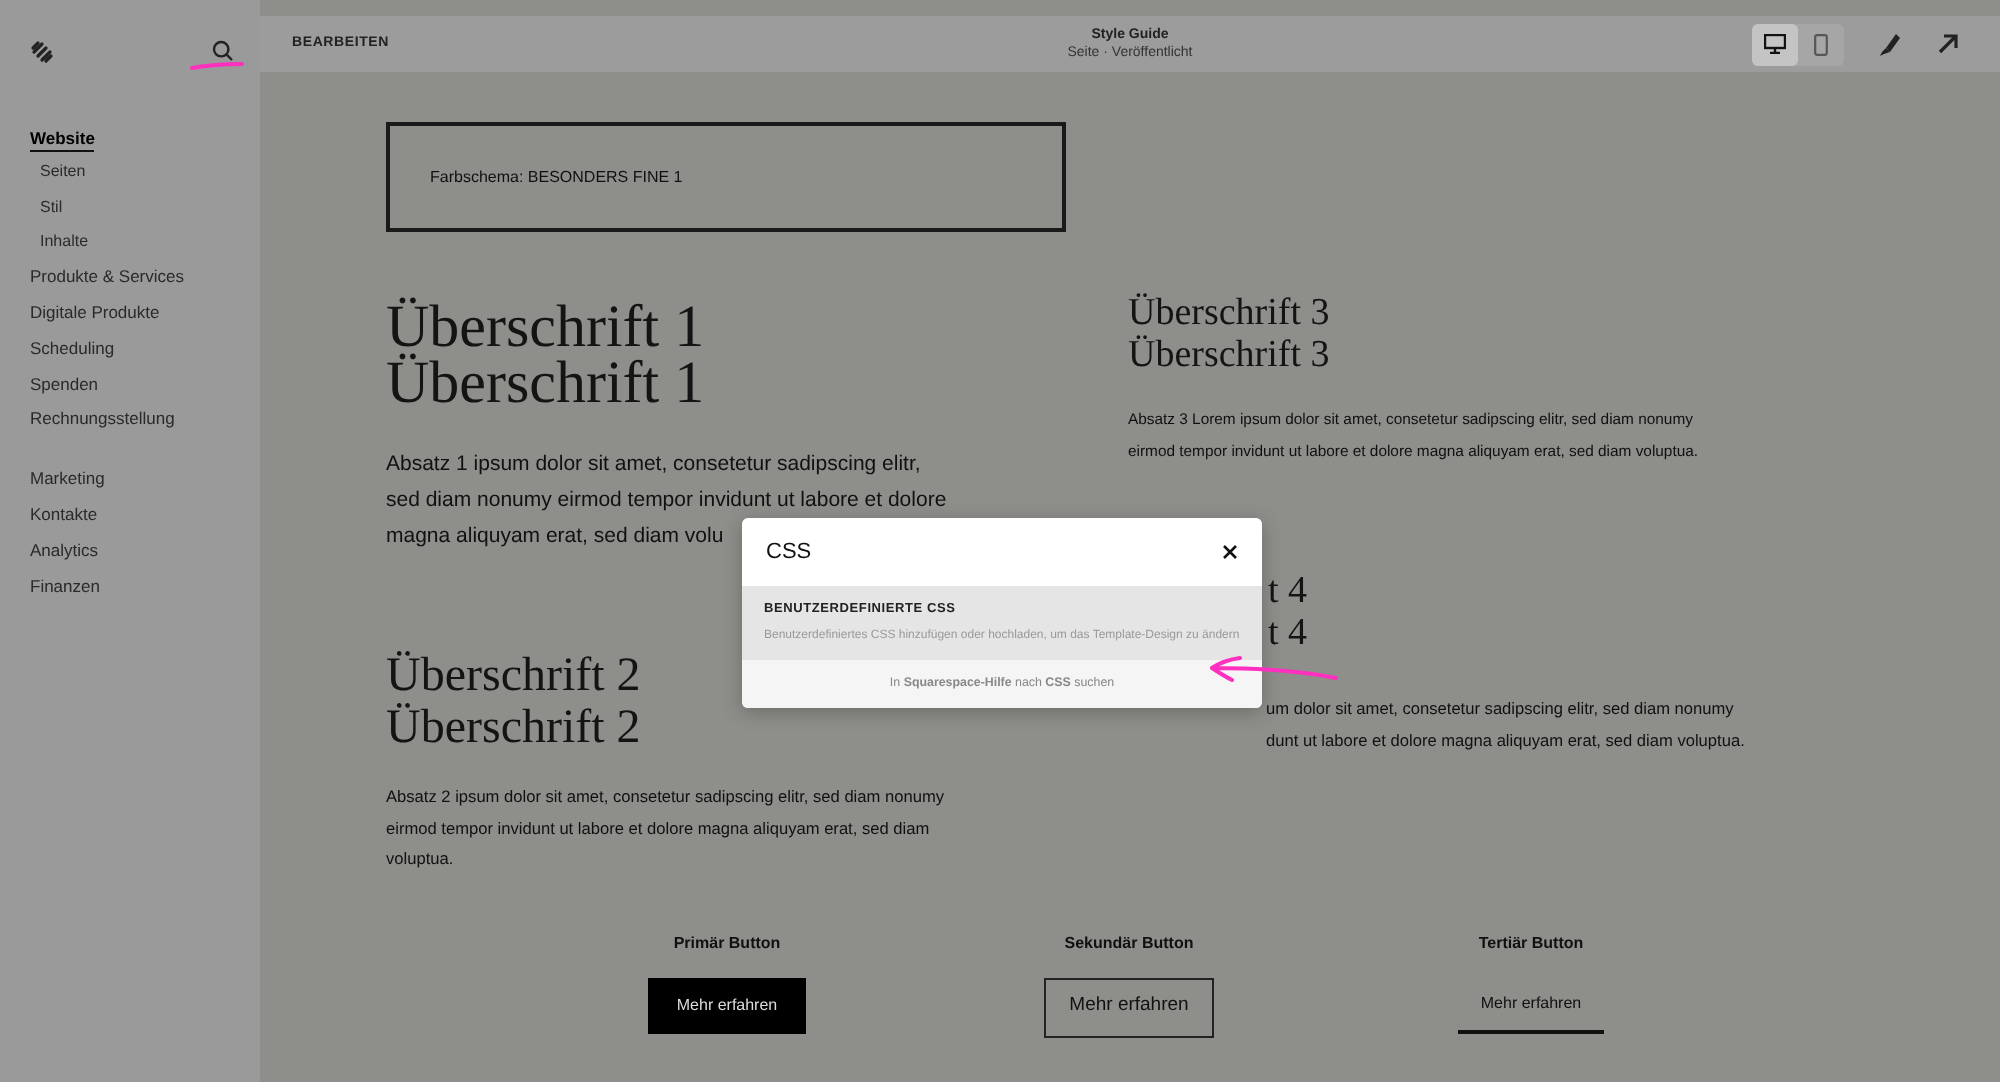  I want to click on paragraph-line: sed diam nonumy eirmod tempor invidunt ut labore et dolore, so click(666, 501).